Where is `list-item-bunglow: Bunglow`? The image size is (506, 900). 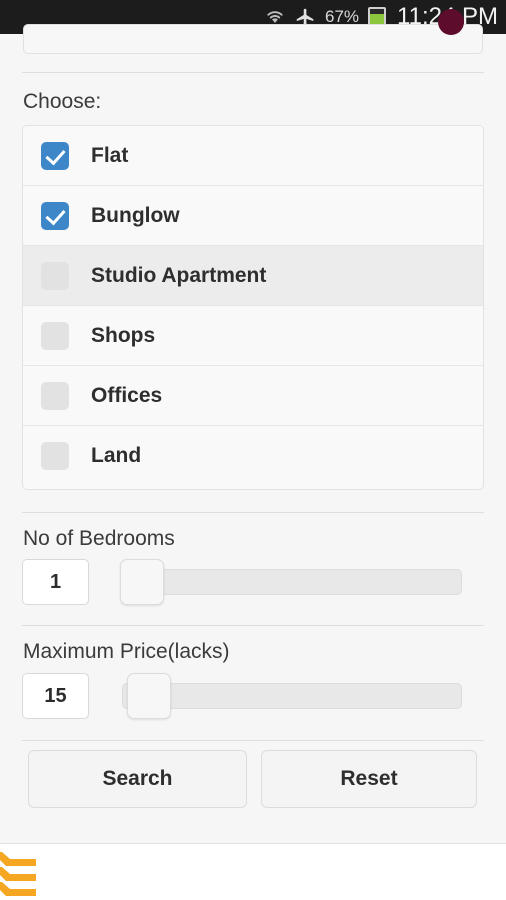
list-item-bunglow: Bunglow is located at coordinates (253, 216).